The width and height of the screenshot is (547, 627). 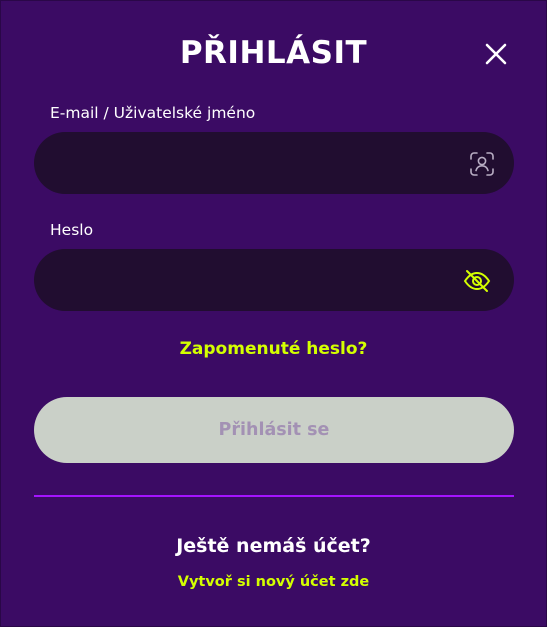 I want to click on password-field, so click(x=258, y=280).